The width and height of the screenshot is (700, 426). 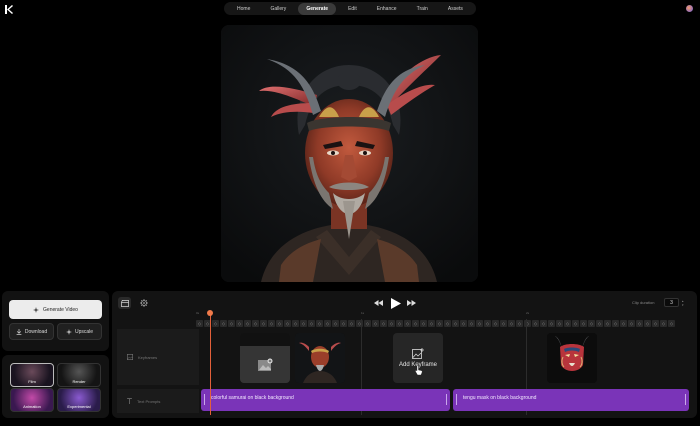 I want to click on keyframe-samurai, so click(x=320, y=358).